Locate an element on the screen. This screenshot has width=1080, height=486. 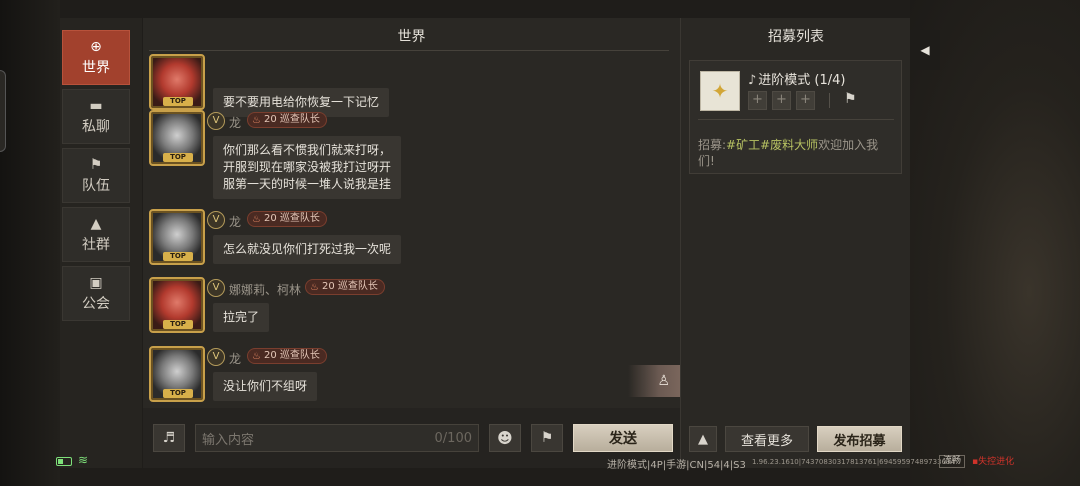
join-team-button: ⚑ is located at coordinates (850, 99).